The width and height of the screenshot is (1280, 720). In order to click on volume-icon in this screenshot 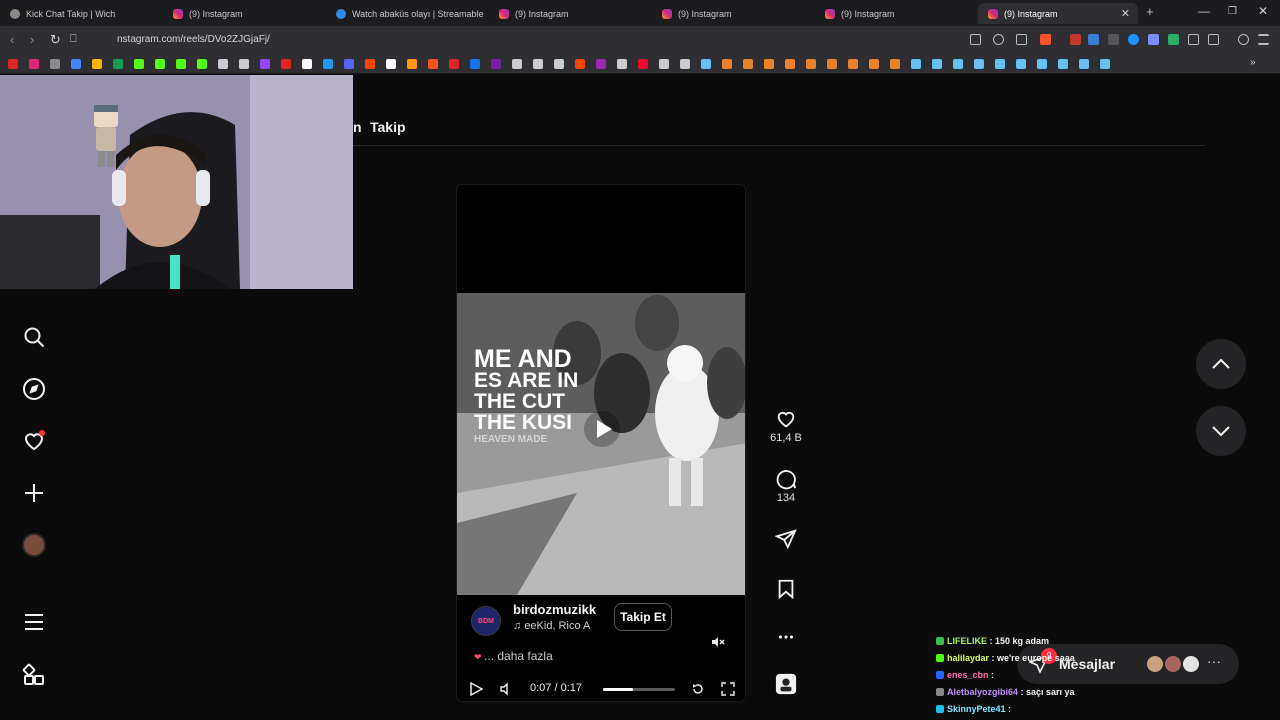, I will do `click(506, 689)`.